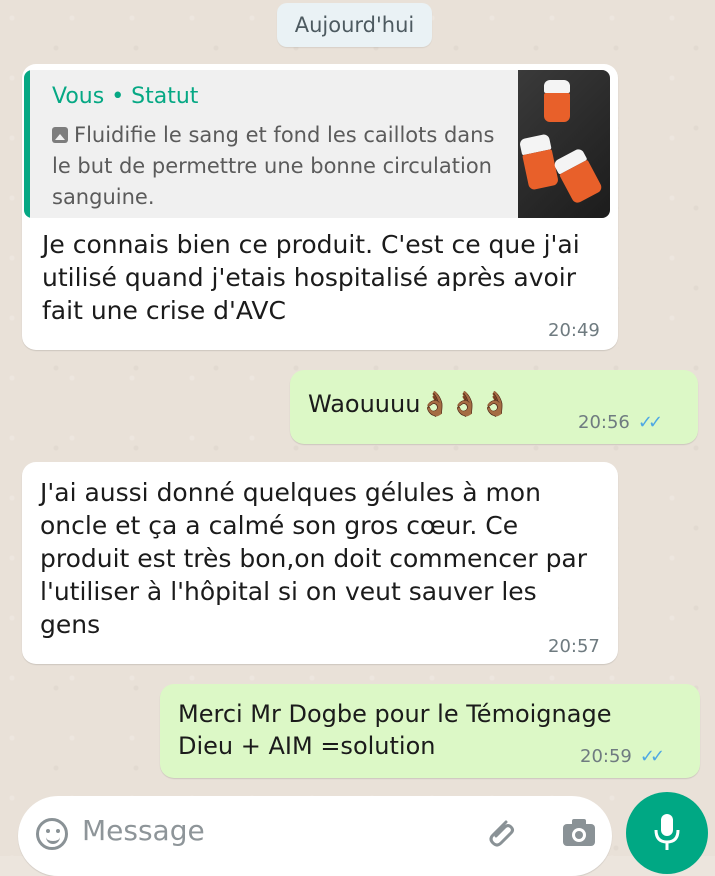  What do you see at coordinates (579, 833) in the screenshot?
I see `camera-icon` at bounding box center [579, 833].